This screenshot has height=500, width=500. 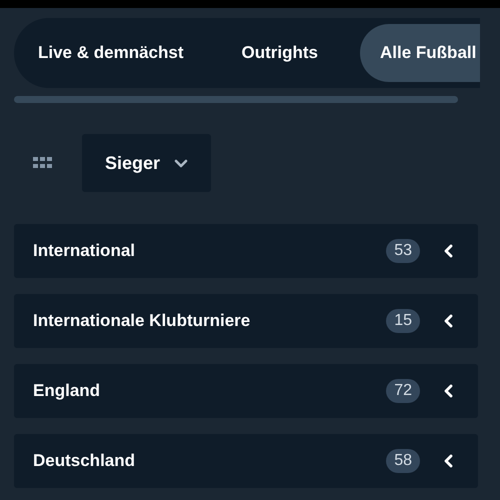 I want to click on category-row: International 53, so click(x=246, y=251).